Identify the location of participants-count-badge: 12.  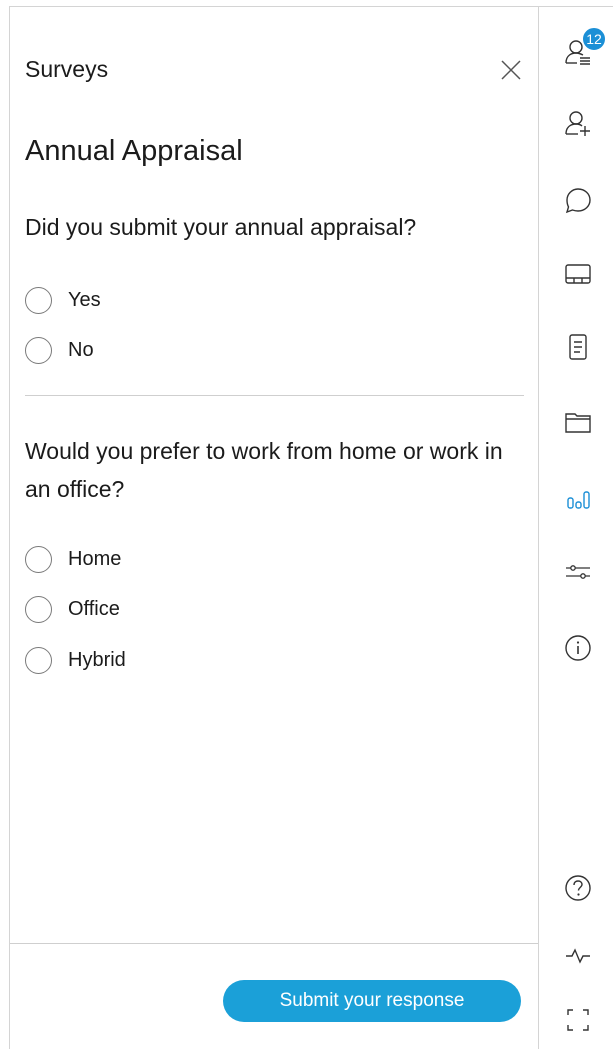
(594, 39).